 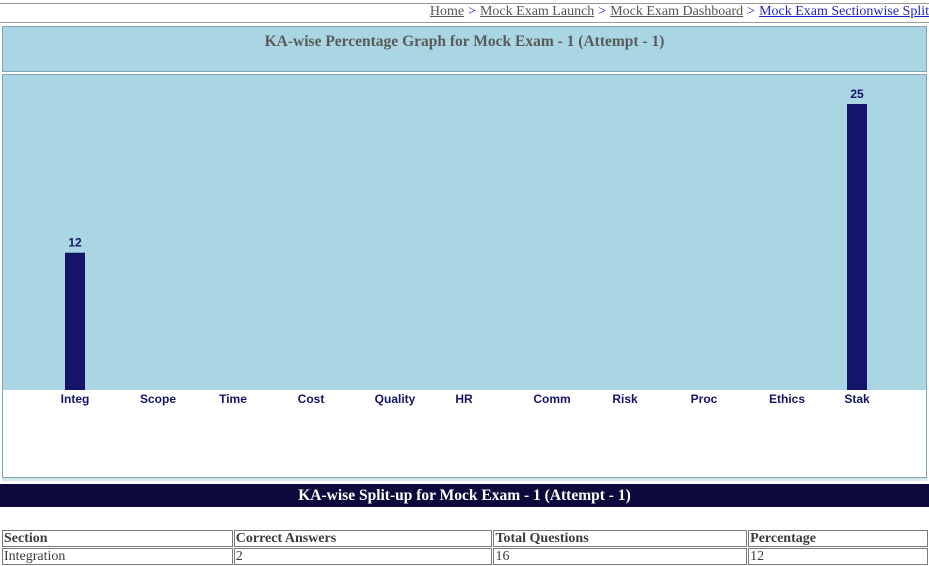 What do you see at coordinates (464, 479) in the screenshot?
I see `chart-bottom-strip` at bounding box center [464, 479].